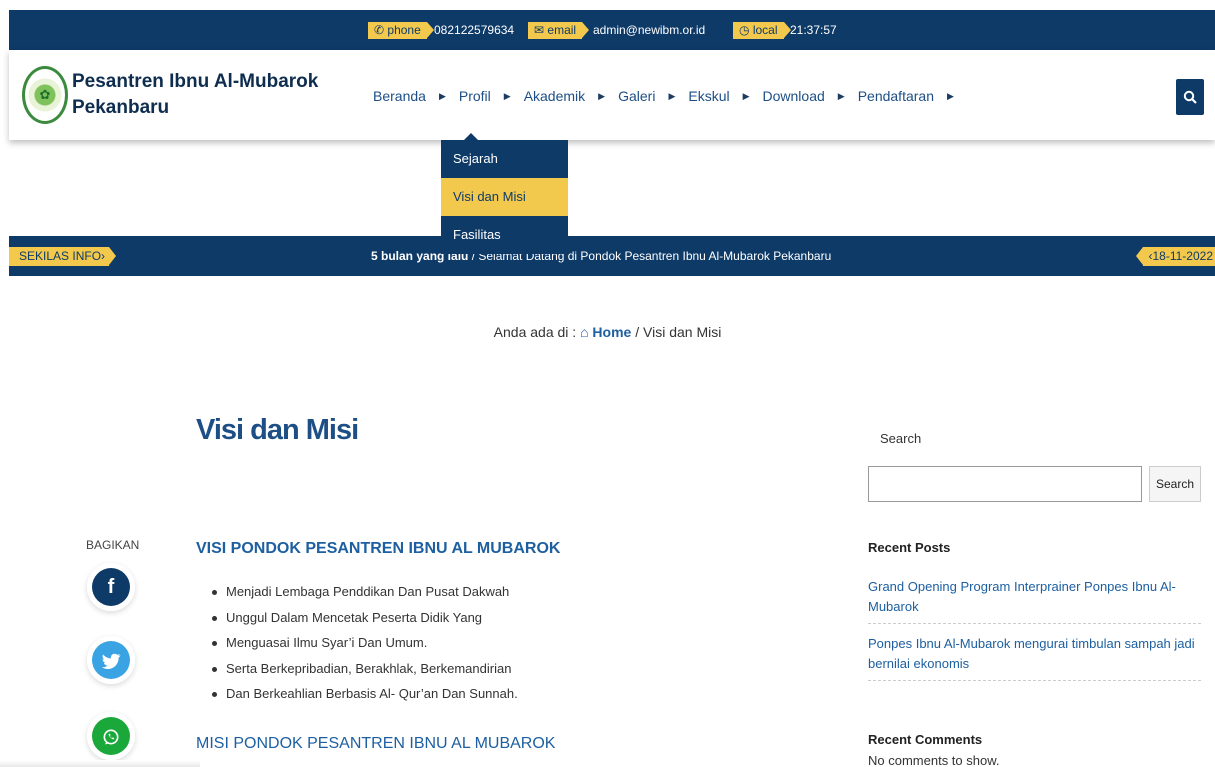 This screenshot has height=767, width=1215. What do you see at coordinates (612, 332) in the screenshot?
I see `breadcrumb-home-label: Home` at bounding box center [612, 332].